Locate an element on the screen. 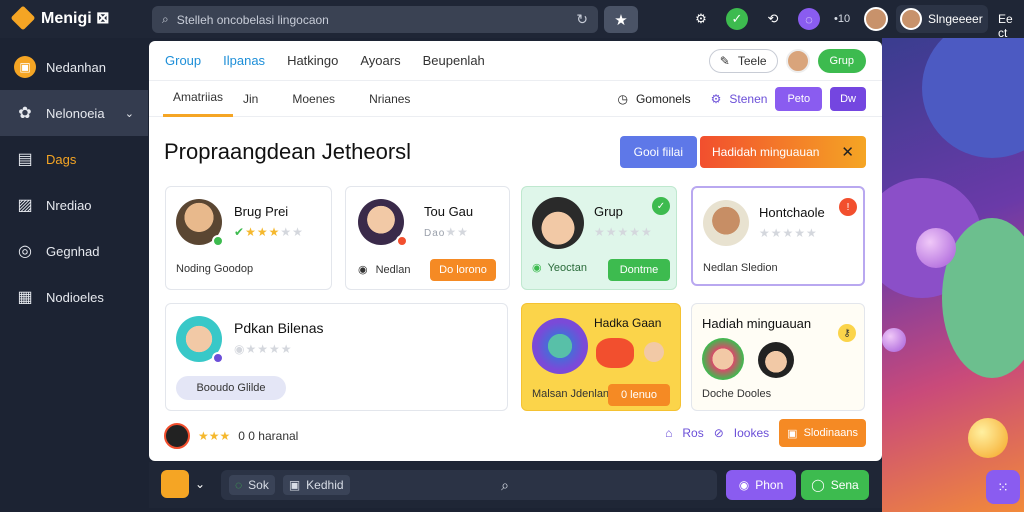  sidebar-item-label: Nrediao is located at coordinates (69, 205).